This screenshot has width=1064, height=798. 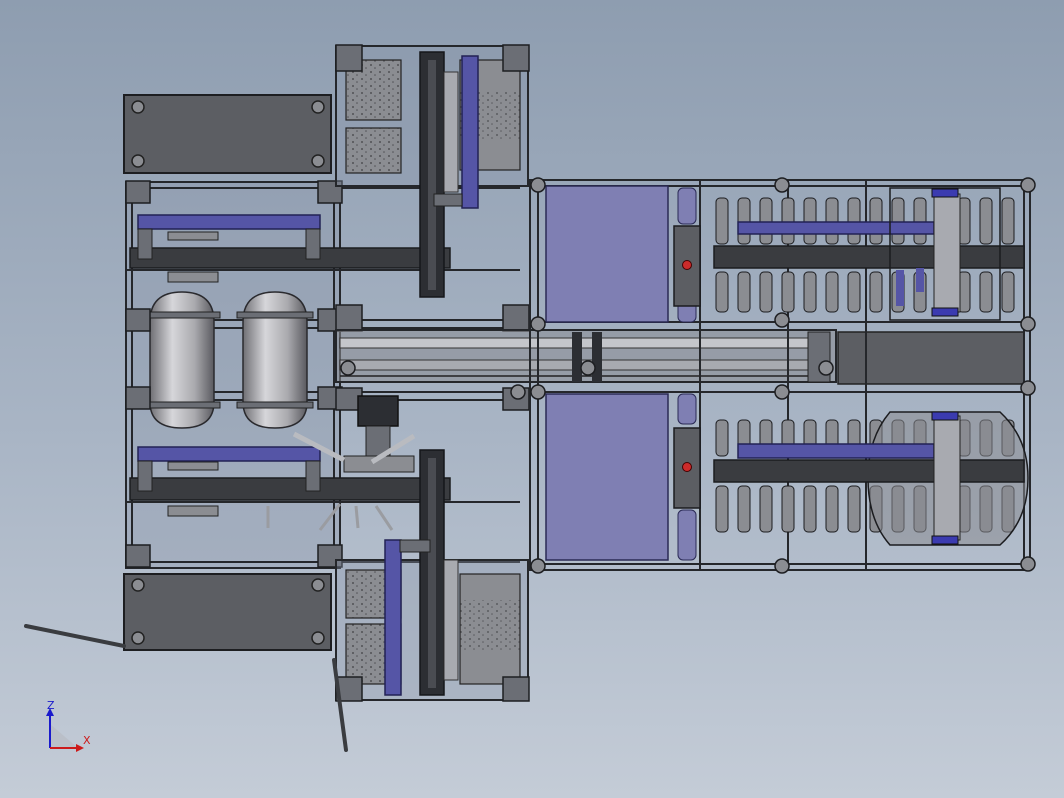 I want to click on x-axis-label: X, so click(x=87, y=740).